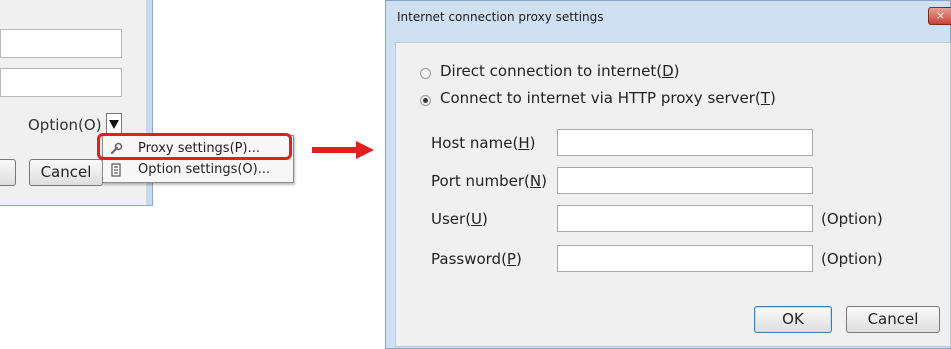 This screenshot has width=951, height=349. What do you see at coordinates (459, 219) in the screenshot?
I see `user-label: User(U)` at bounding box center [459, 219].